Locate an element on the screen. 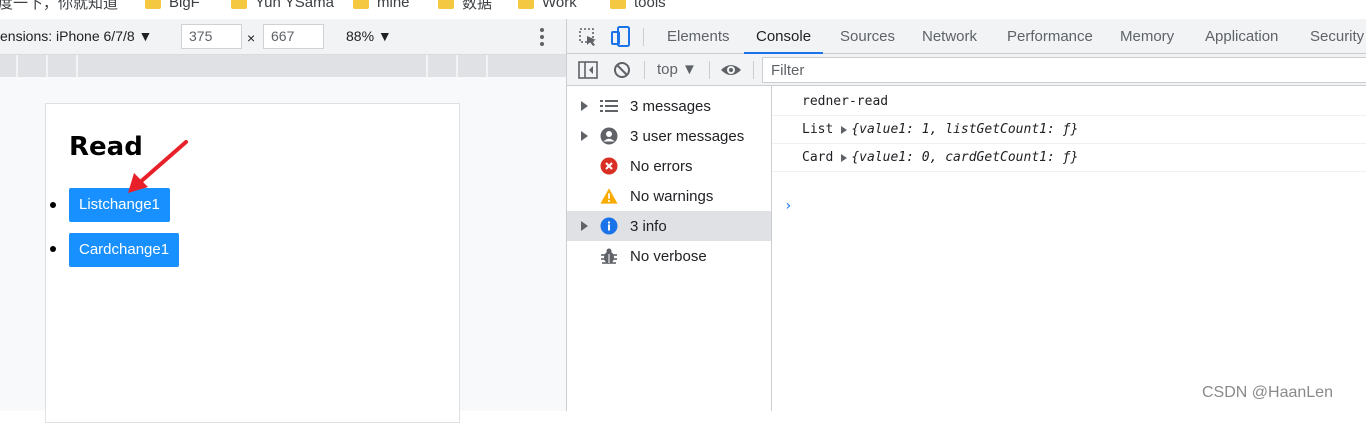 This screenshot has height=423, width=1366. device-toggle-icon is located at coordinates (621, 38).